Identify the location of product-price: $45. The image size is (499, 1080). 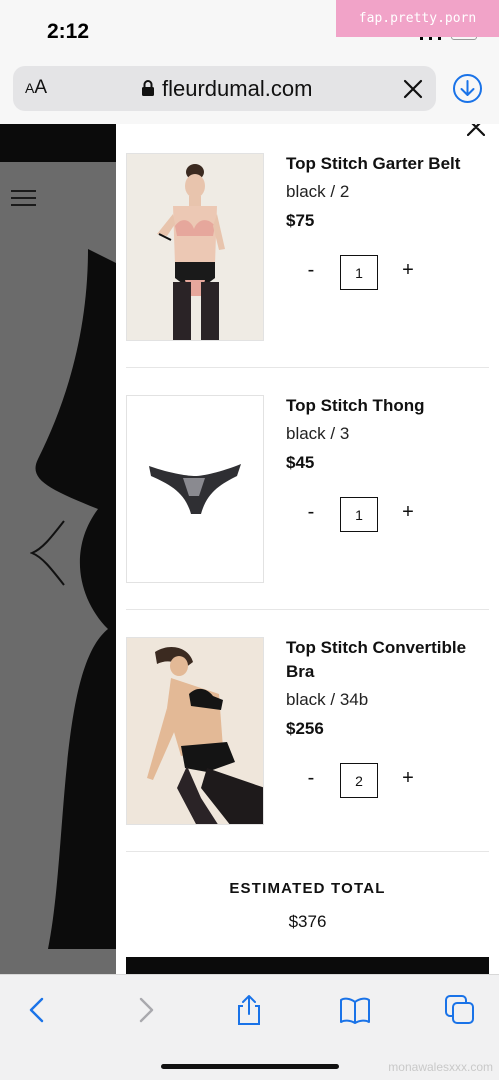
(300, 462).